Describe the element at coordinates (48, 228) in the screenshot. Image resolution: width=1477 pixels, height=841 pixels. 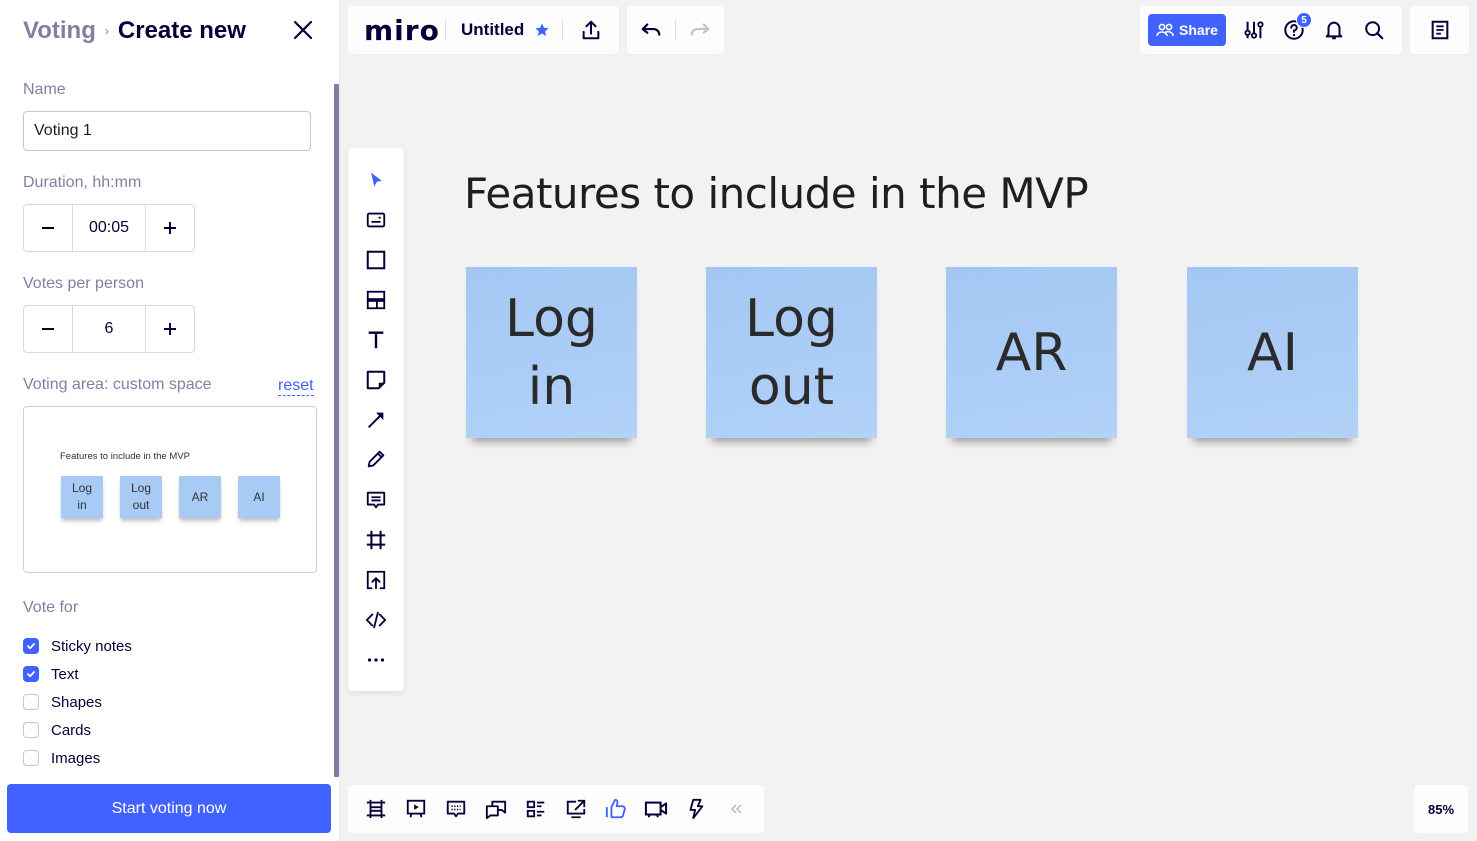
I see `duration-decrement-button` at that location.